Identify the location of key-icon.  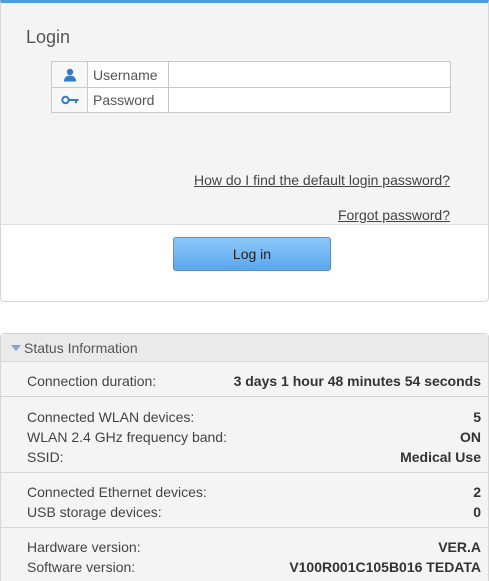
(70, 100).